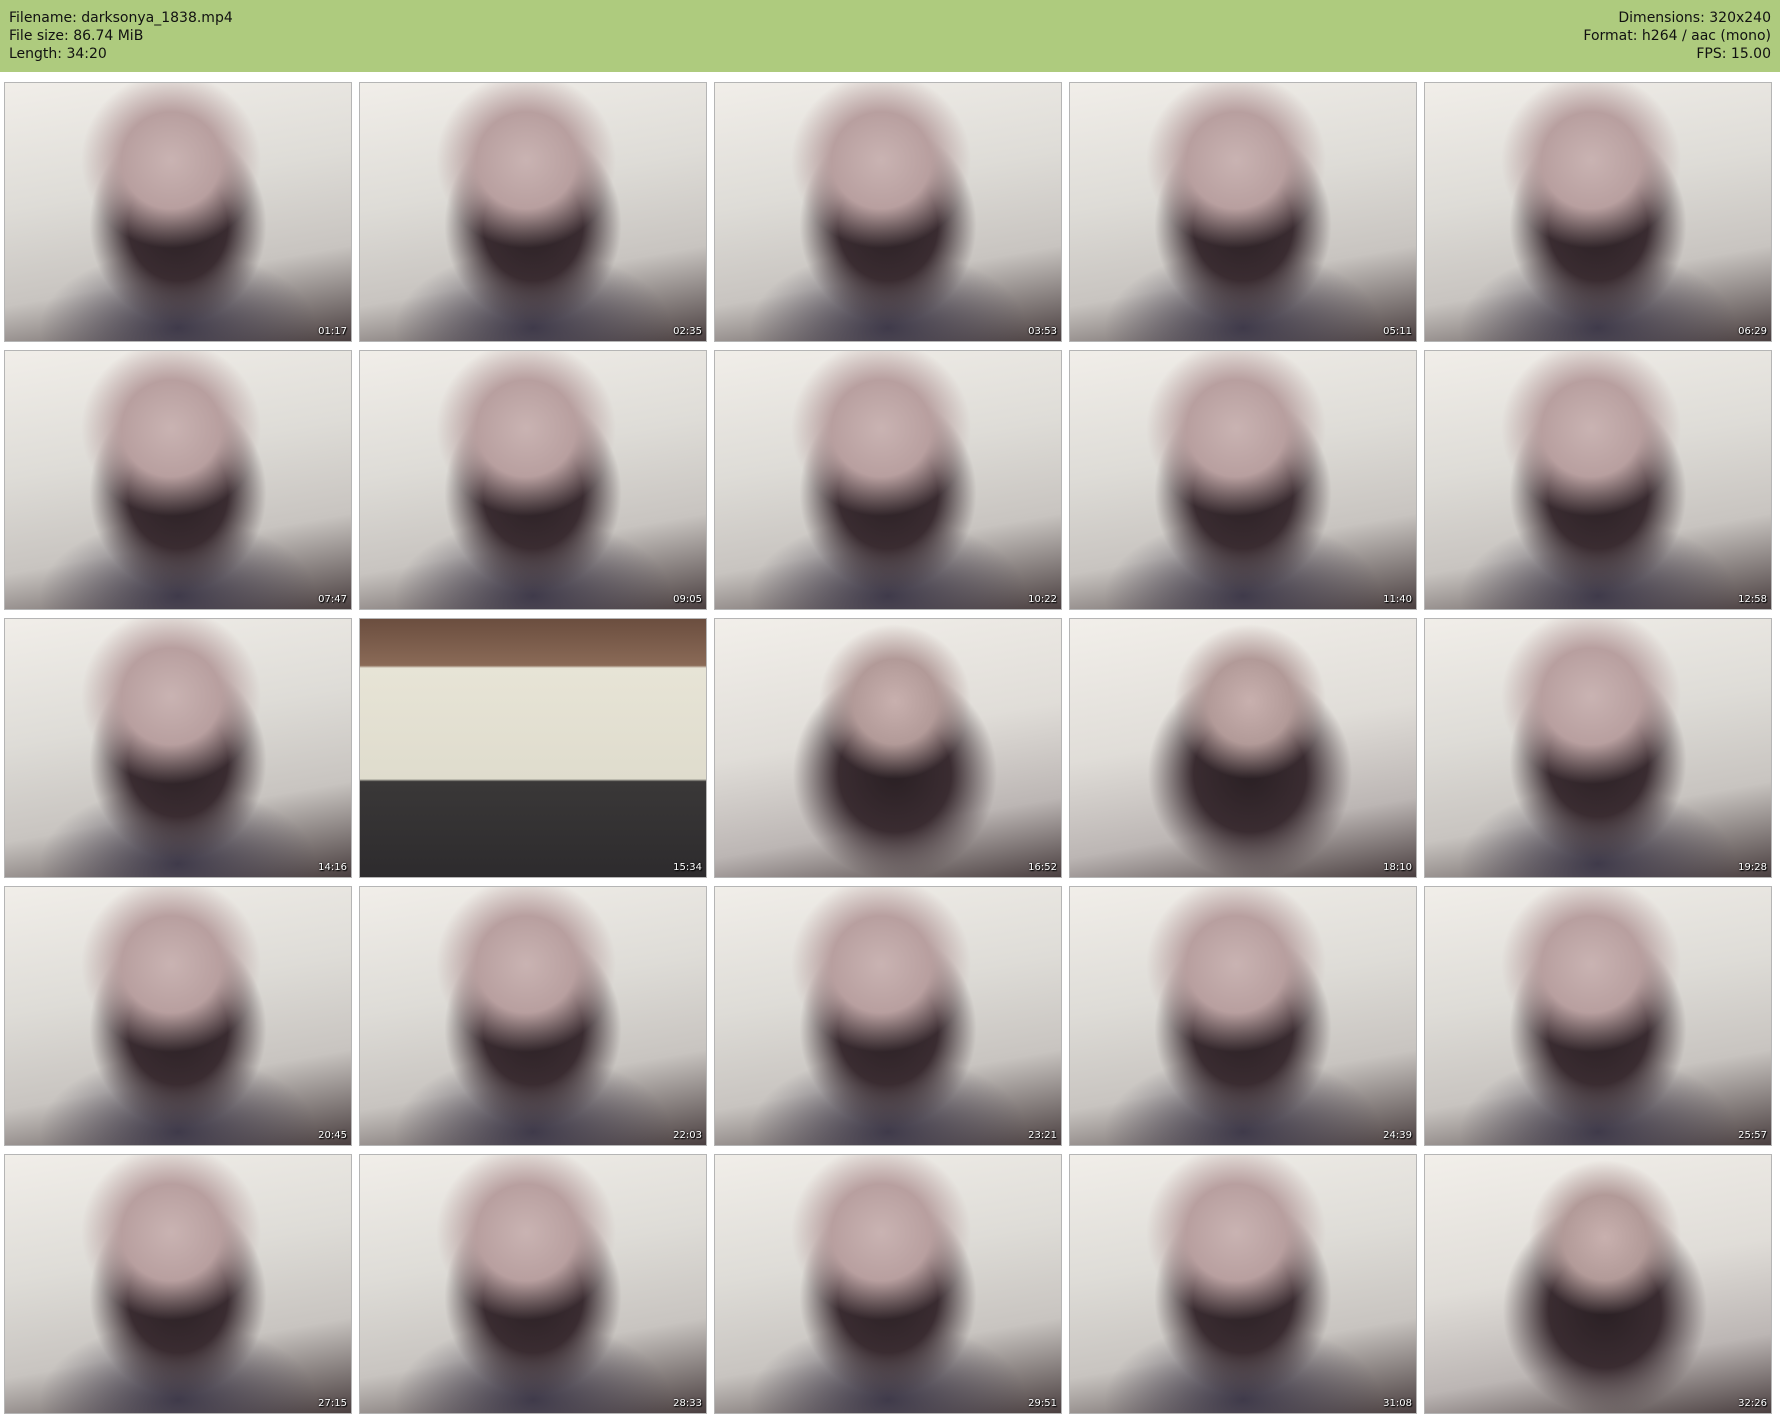 The image size is (1780, 1423). I want to click on video-thumbnail: 05:11, so click(1243, 212).